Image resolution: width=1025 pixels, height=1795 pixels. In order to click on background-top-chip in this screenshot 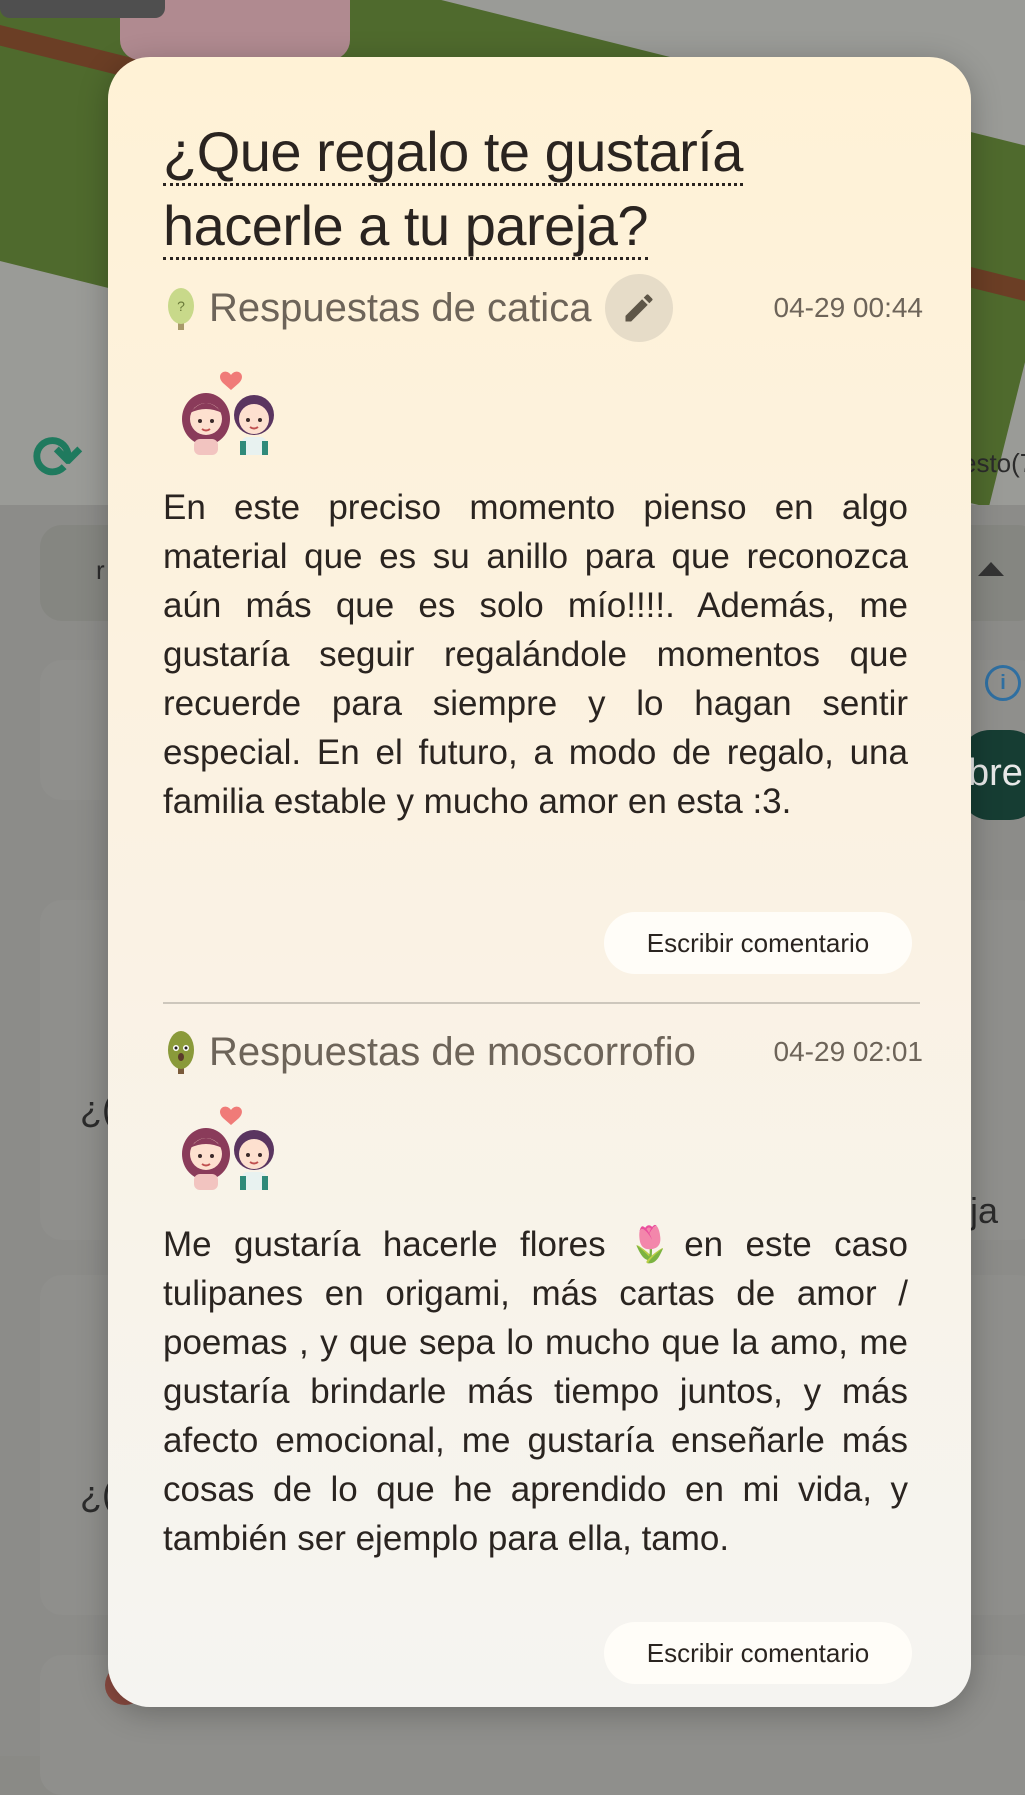, I will do `click(82, 9)`.